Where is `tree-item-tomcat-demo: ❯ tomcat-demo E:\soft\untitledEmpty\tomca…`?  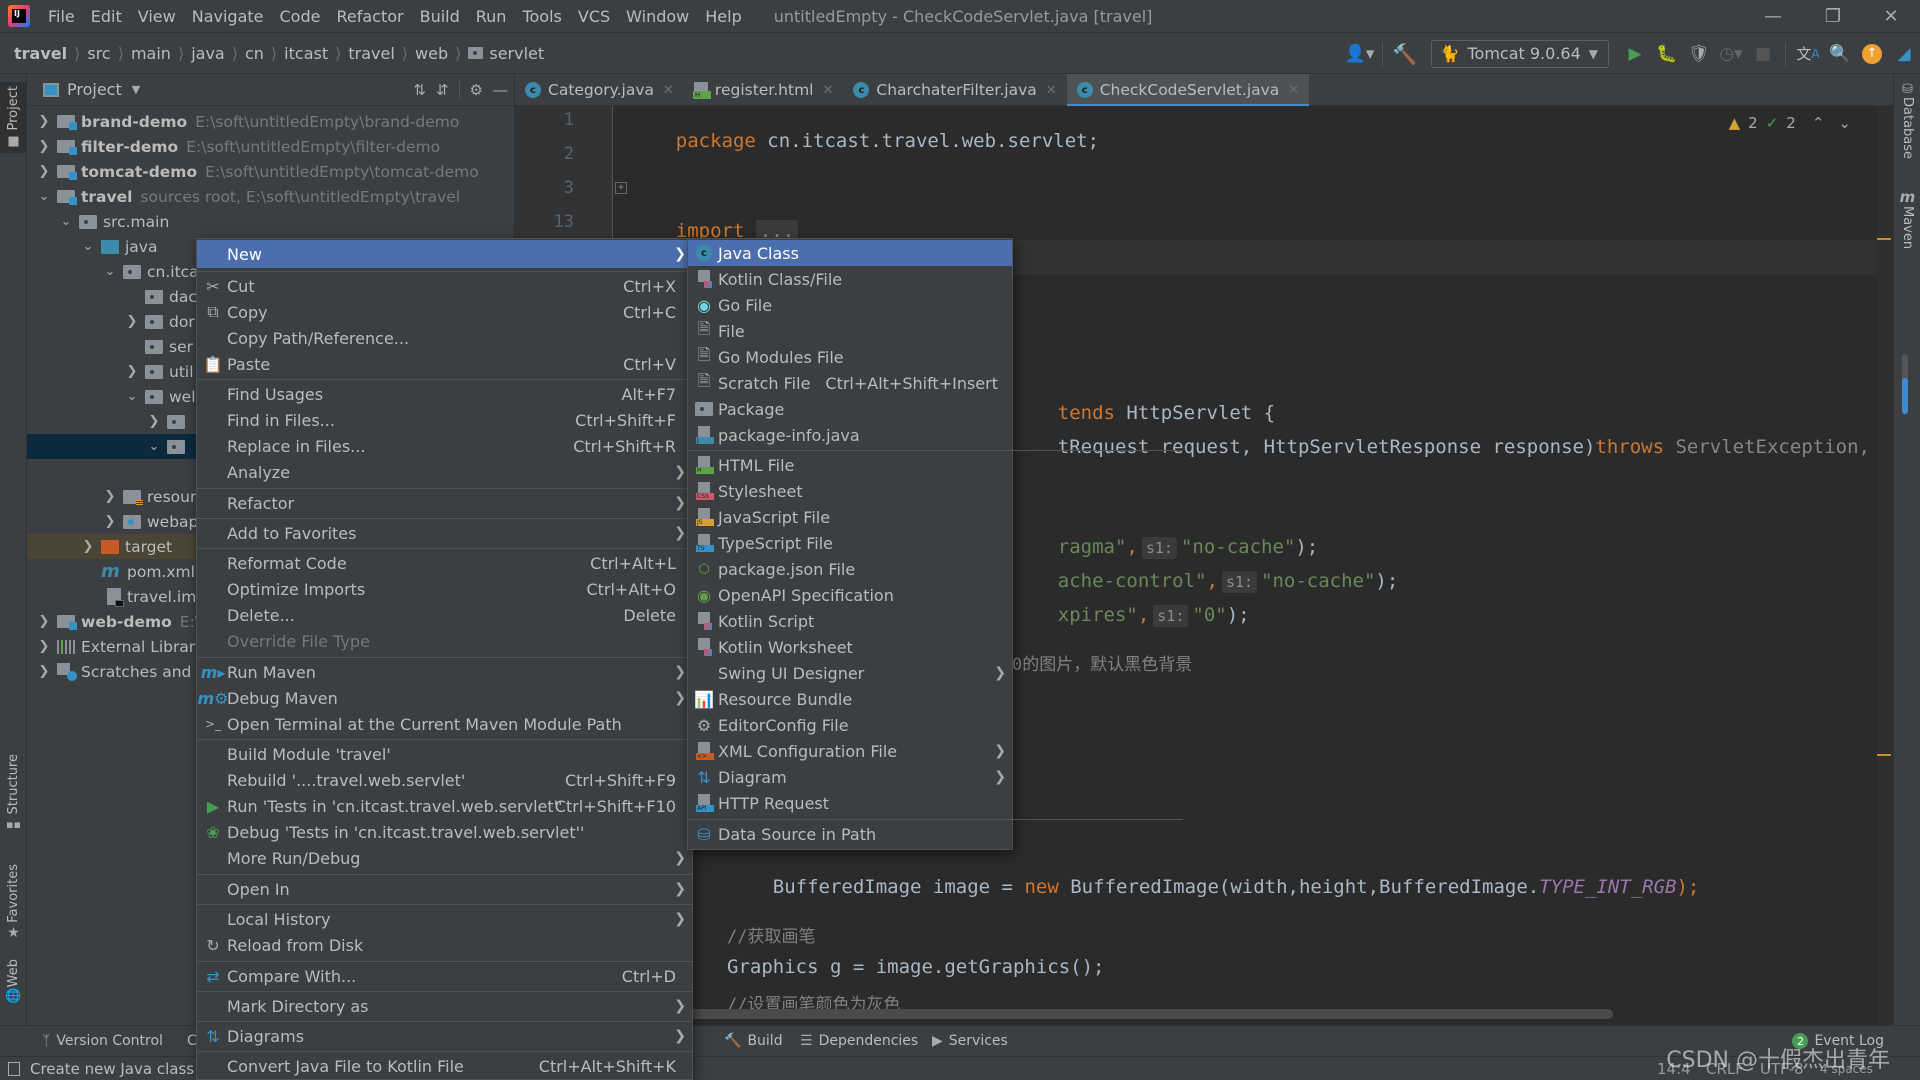
tree-item-tomcat-demo: ❯ tomcat-demo E:\soft\untitledEmpty\tomca… is located at coordinates (271, 171).